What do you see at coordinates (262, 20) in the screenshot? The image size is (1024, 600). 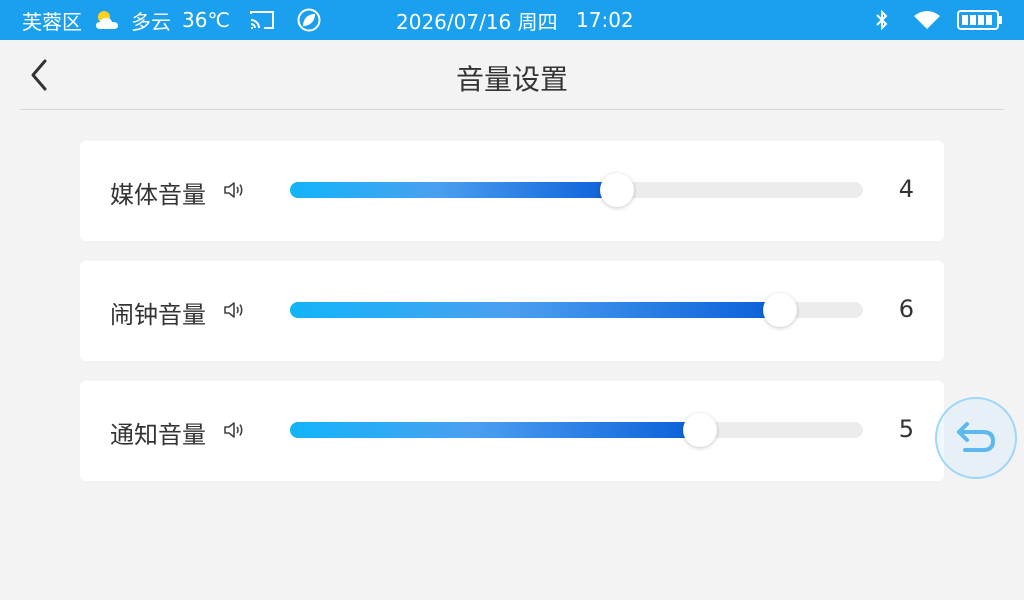 I see `cast-icon` at bounding box center [262, 20].